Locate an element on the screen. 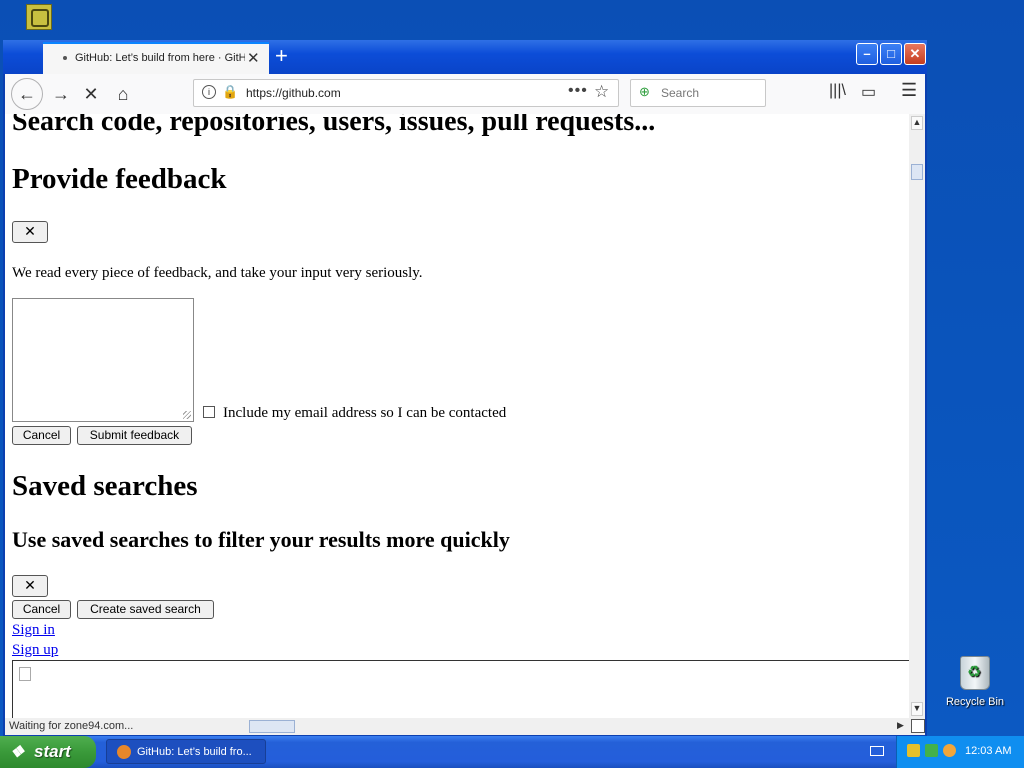 Image resolution: width=1024 pixels, height=768 pixels. scroll-right-icon: ▶ is located at coordinates (900, 725).